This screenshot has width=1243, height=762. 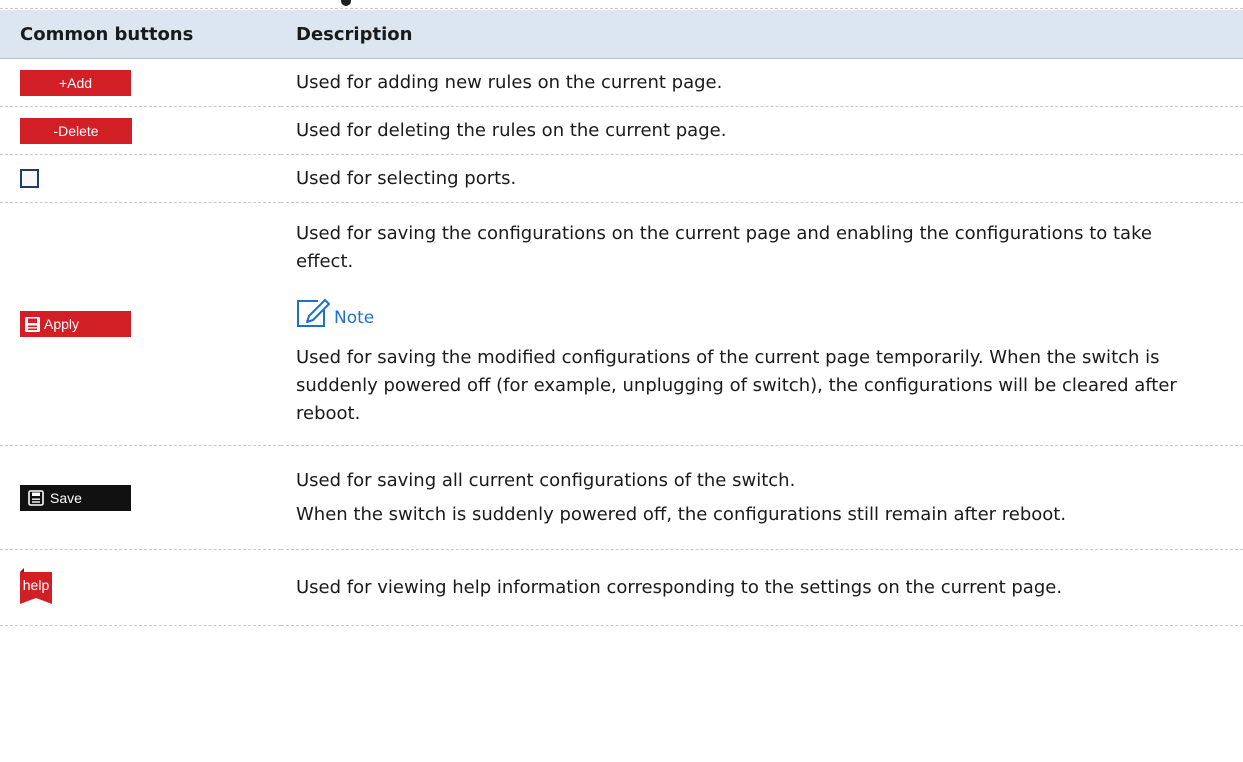 I want to click on note-heading: Note, so click(x=749, y=313).